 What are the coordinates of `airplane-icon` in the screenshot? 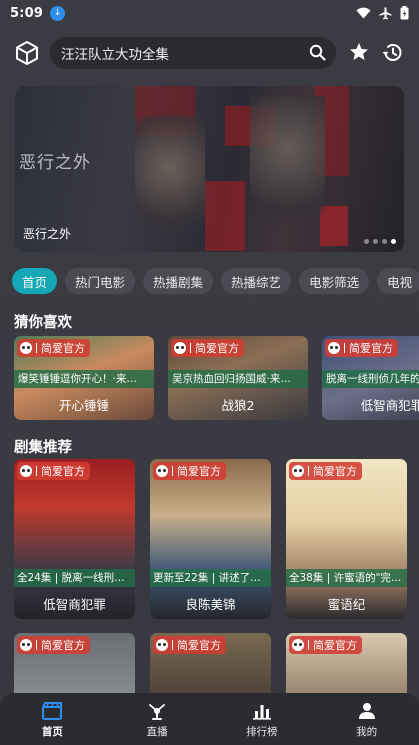 It's located at (385, 13).